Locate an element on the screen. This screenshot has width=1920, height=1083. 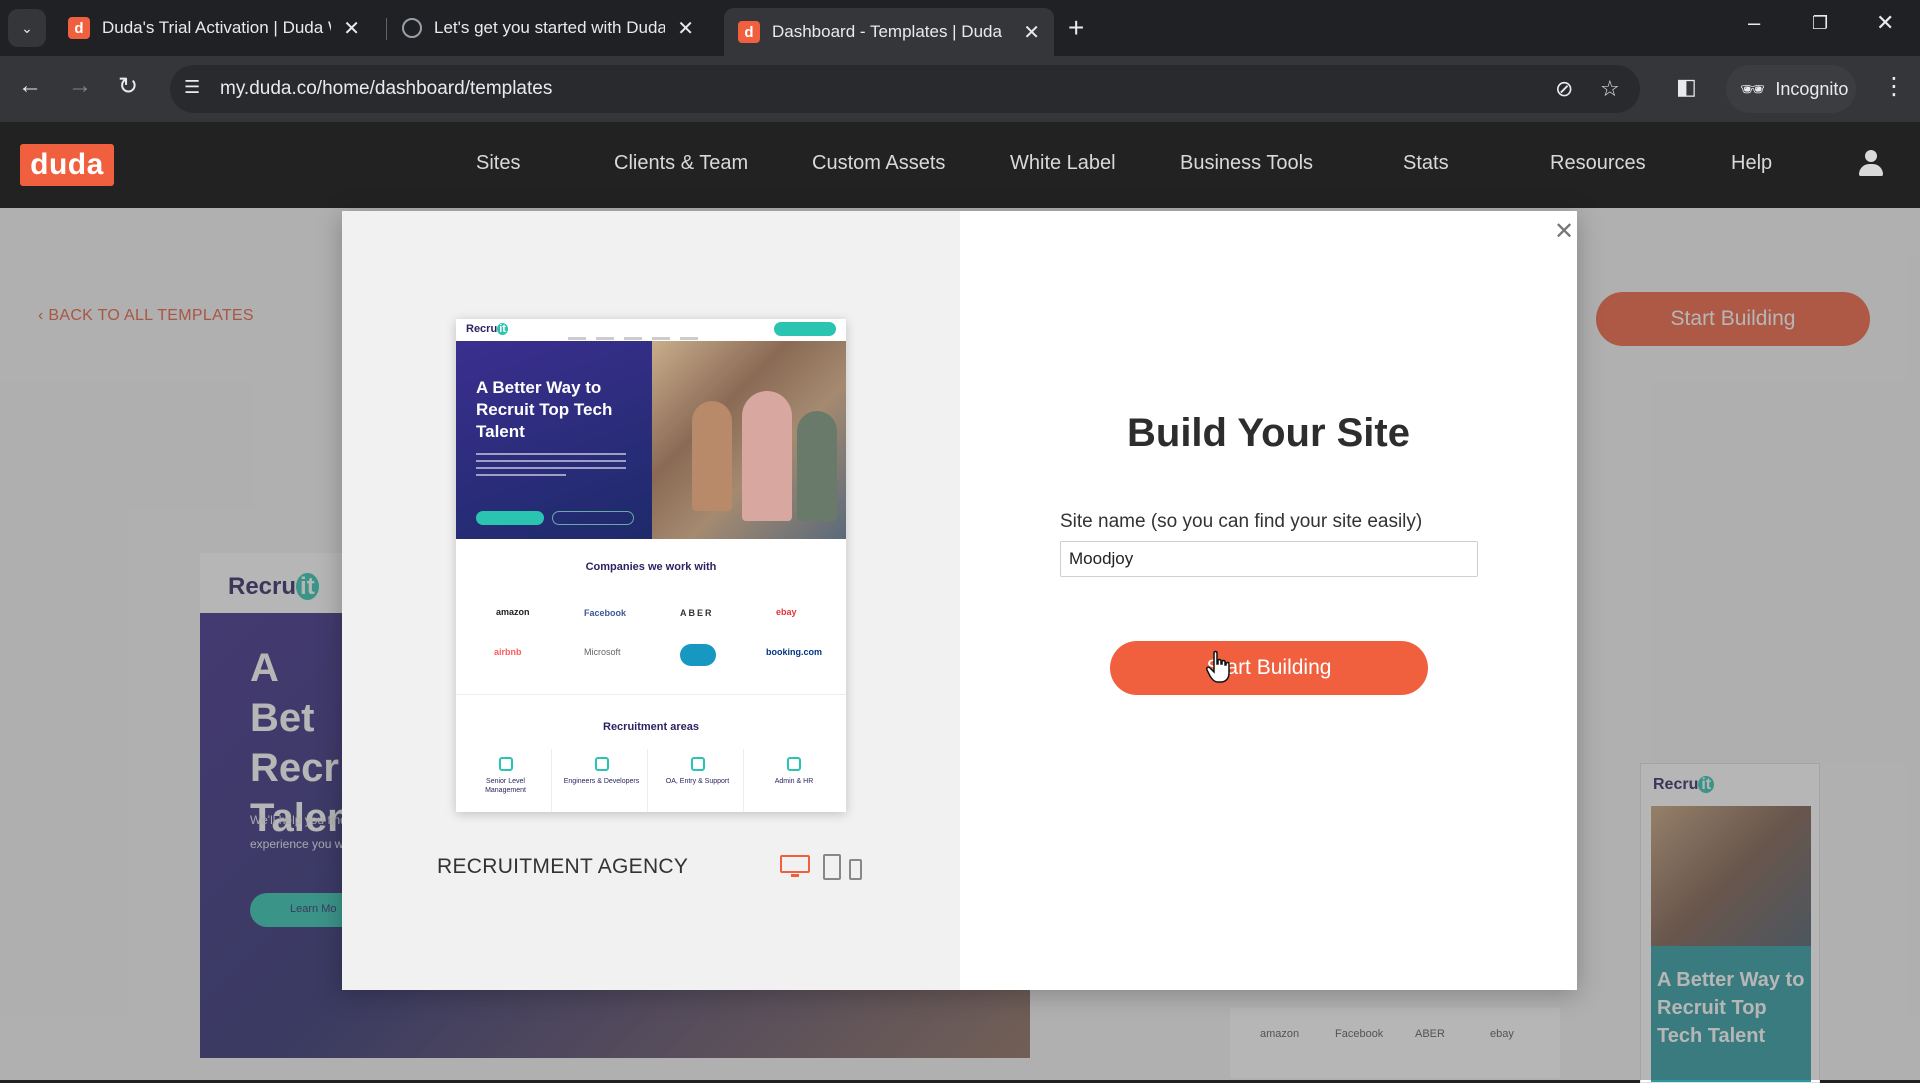
browser-tab-get-started: Let's get you started with Duda ✕ is located at coordinates (548, 28).